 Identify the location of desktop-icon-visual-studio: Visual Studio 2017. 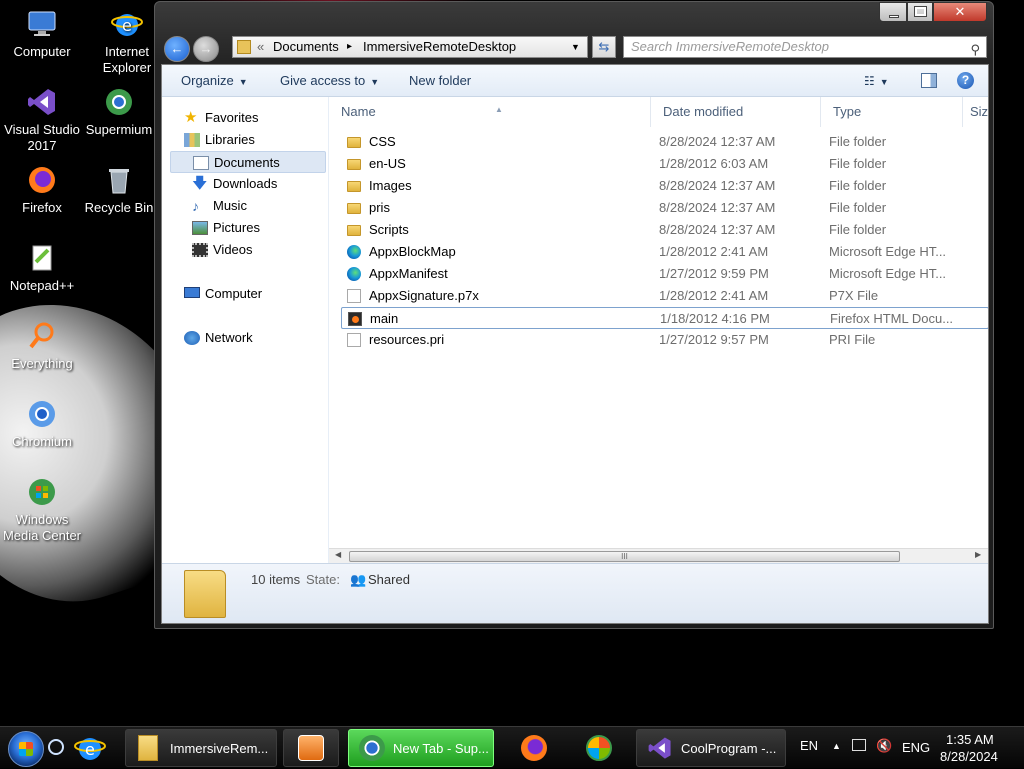
(42, 120).